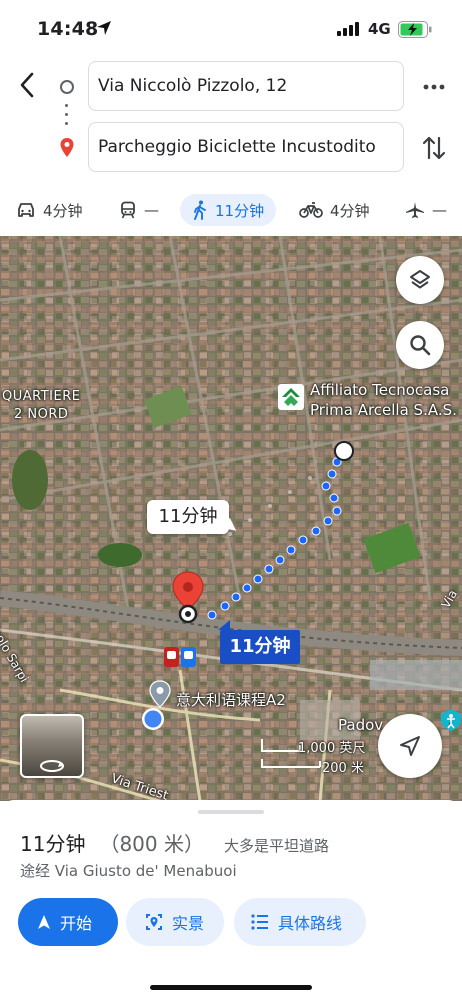  I want to click on back-arrow-icon, so click(28, 85).